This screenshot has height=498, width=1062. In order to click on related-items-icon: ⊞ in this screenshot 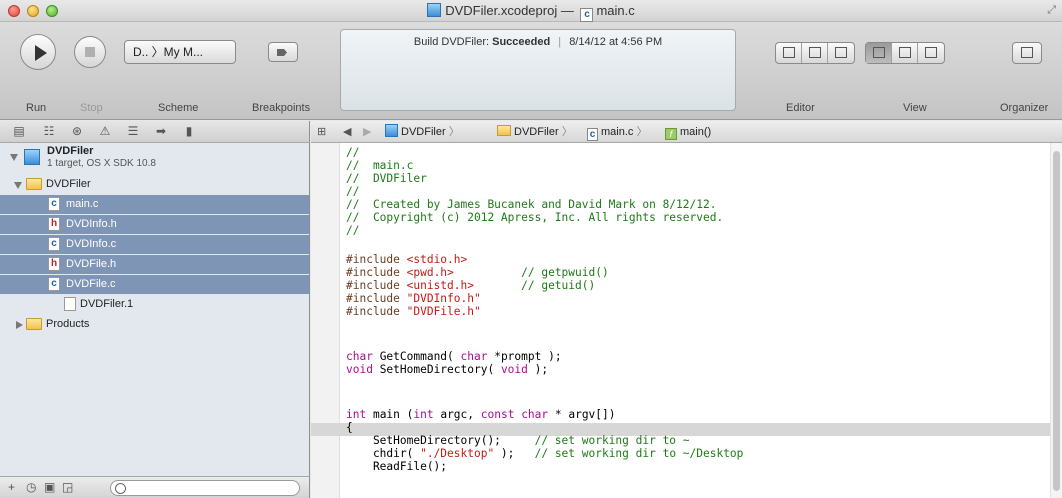, I will do `click(321, 132)`.